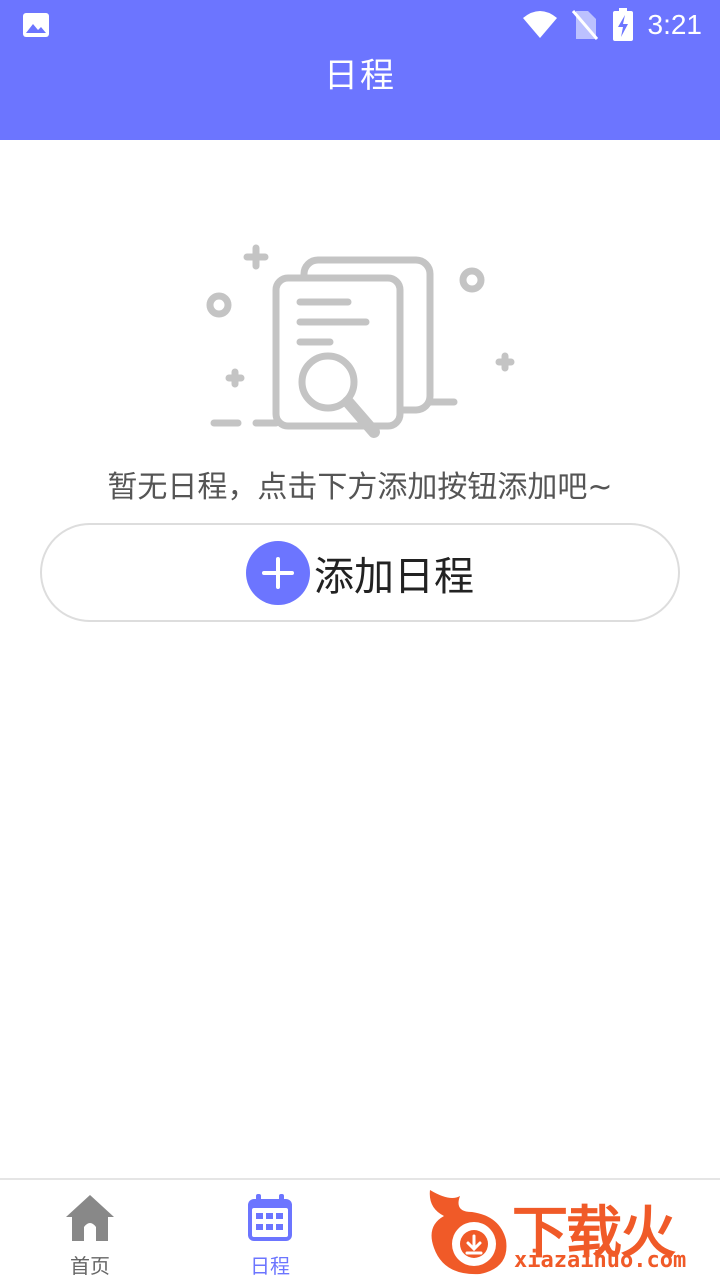 The height and width of the screenshot is (1282, 720). Describe the element at coordinates (90, 1218) in the screenshot. I see `home-icon` at that location.